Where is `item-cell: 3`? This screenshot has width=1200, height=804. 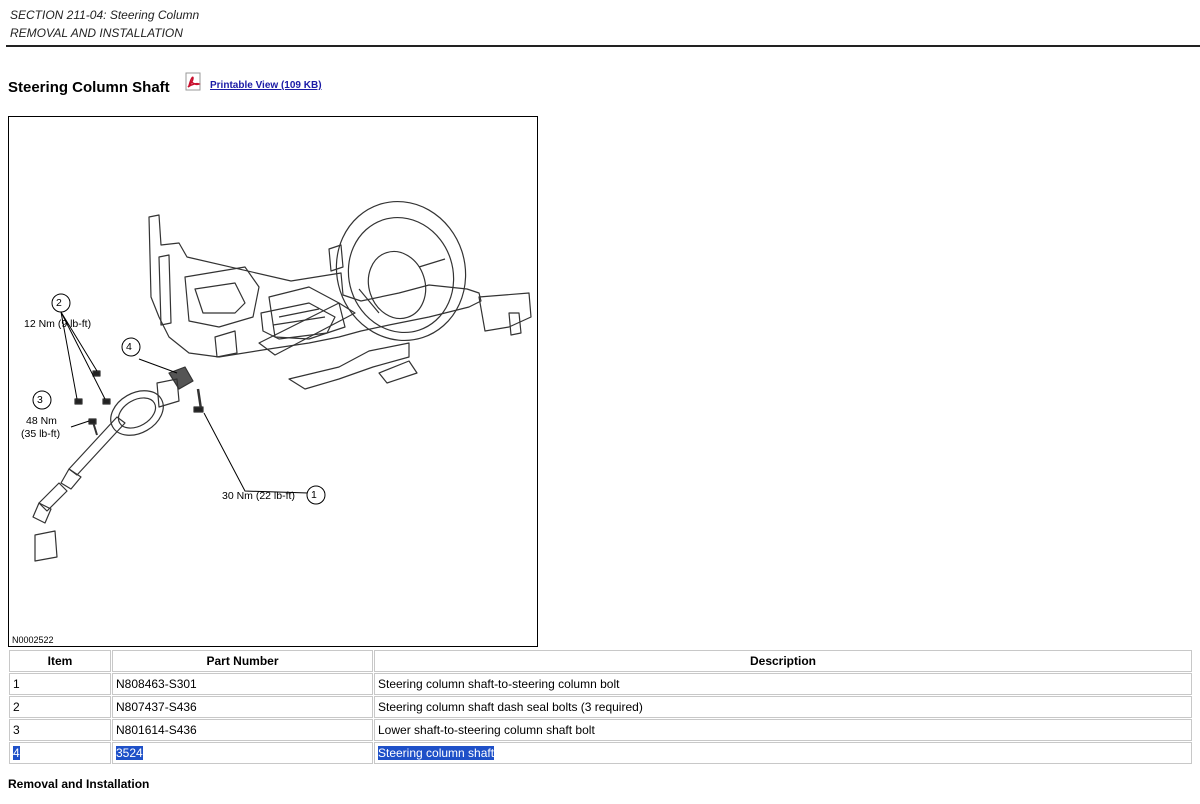
item-cell: 3 is located at coordinates (60, 730).